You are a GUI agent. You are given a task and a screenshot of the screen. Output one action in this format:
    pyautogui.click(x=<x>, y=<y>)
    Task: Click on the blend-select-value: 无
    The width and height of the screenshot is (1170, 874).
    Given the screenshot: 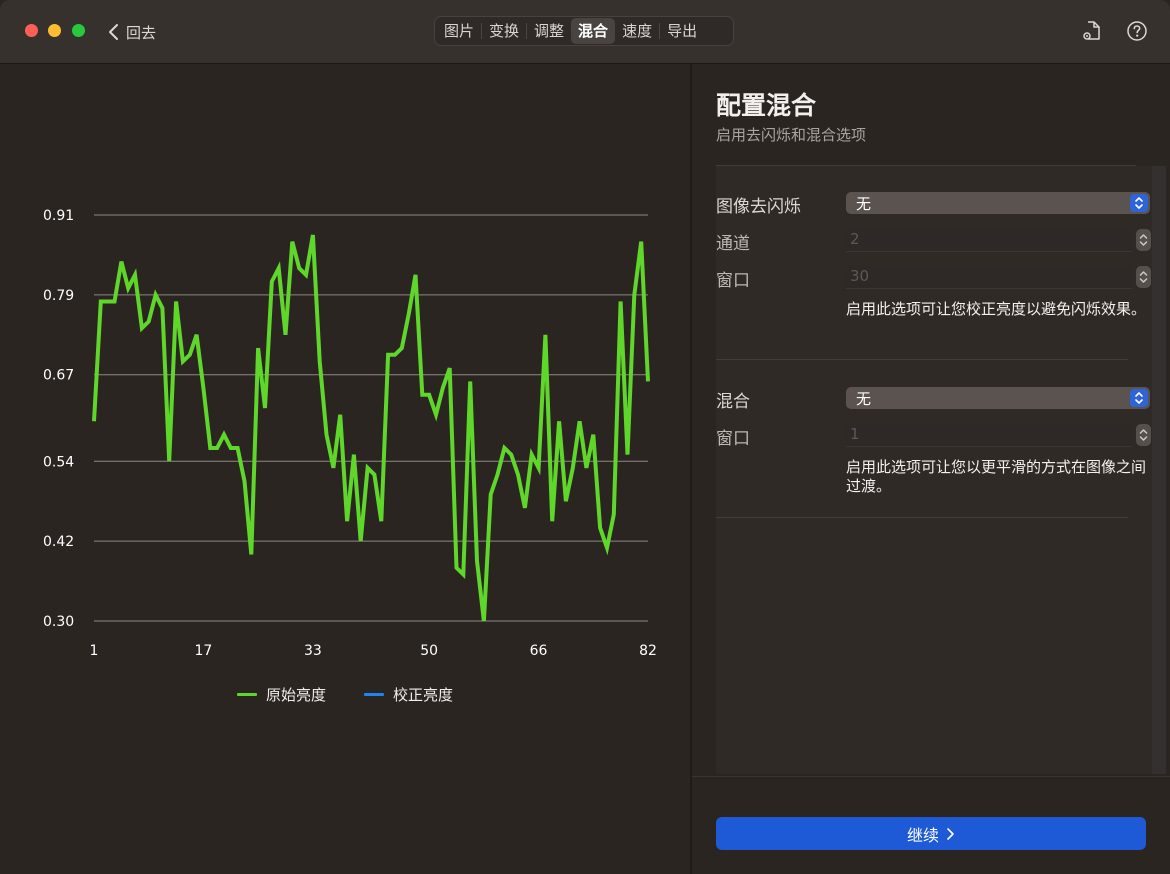 What is the action you would take?
    pyautogui.click(x=864, y=399)
    